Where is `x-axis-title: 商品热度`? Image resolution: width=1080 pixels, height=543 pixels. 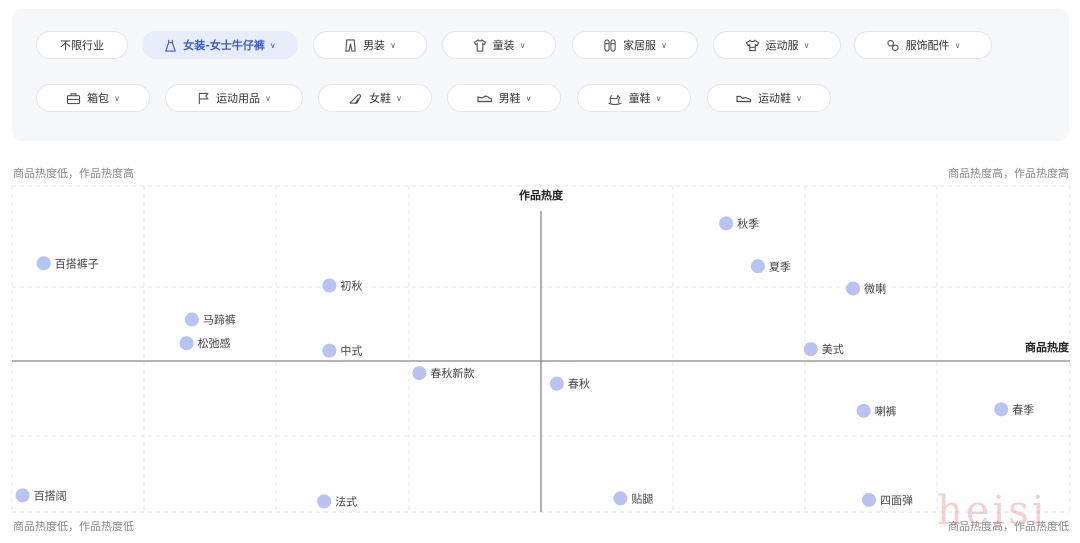
x-axis-title: 商品热度 is located at coordinates (1047, 347).